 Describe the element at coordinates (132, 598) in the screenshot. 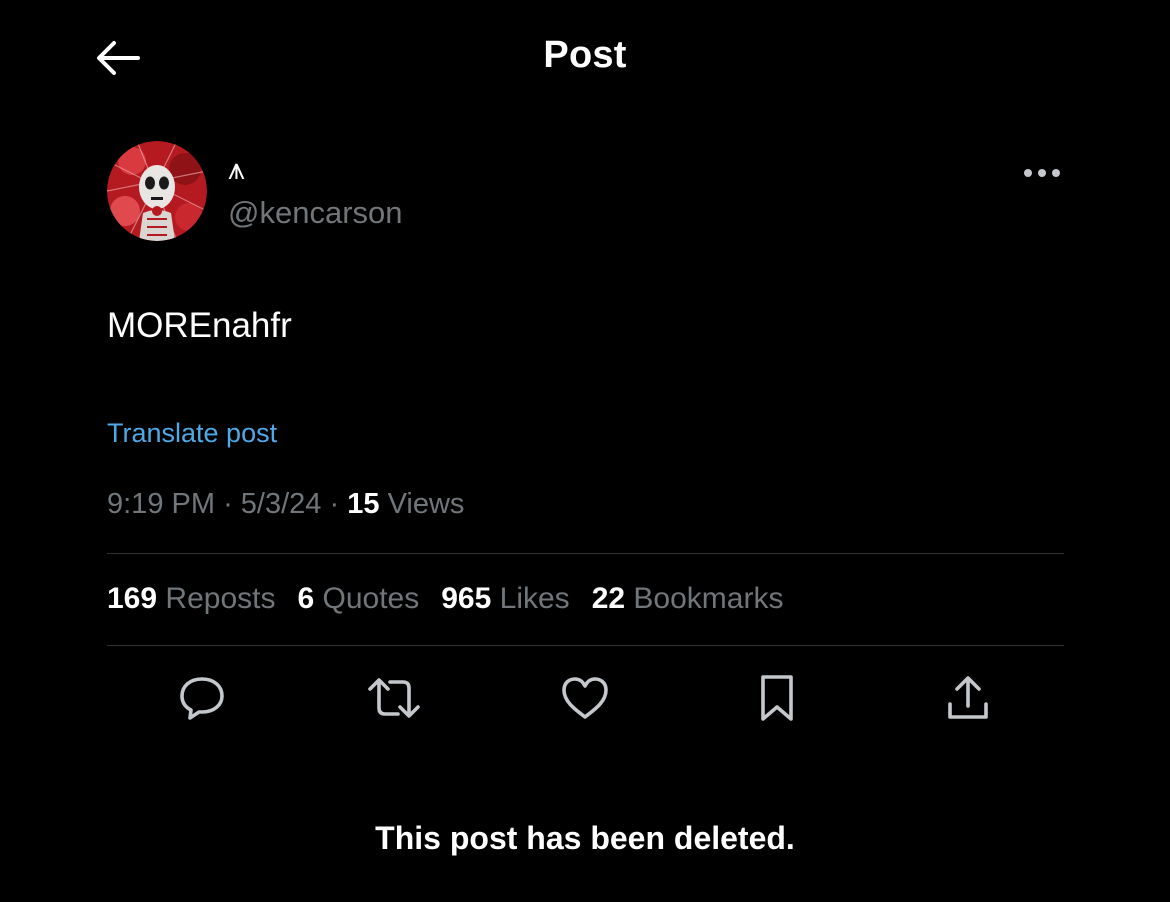

I see `stat-count: 169` at that location.